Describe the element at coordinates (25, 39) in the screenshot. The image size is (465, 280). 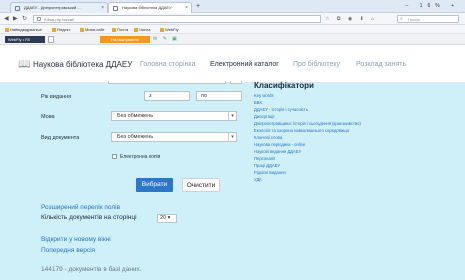
I see `addon-webfly: WebFly • F8` at that location.